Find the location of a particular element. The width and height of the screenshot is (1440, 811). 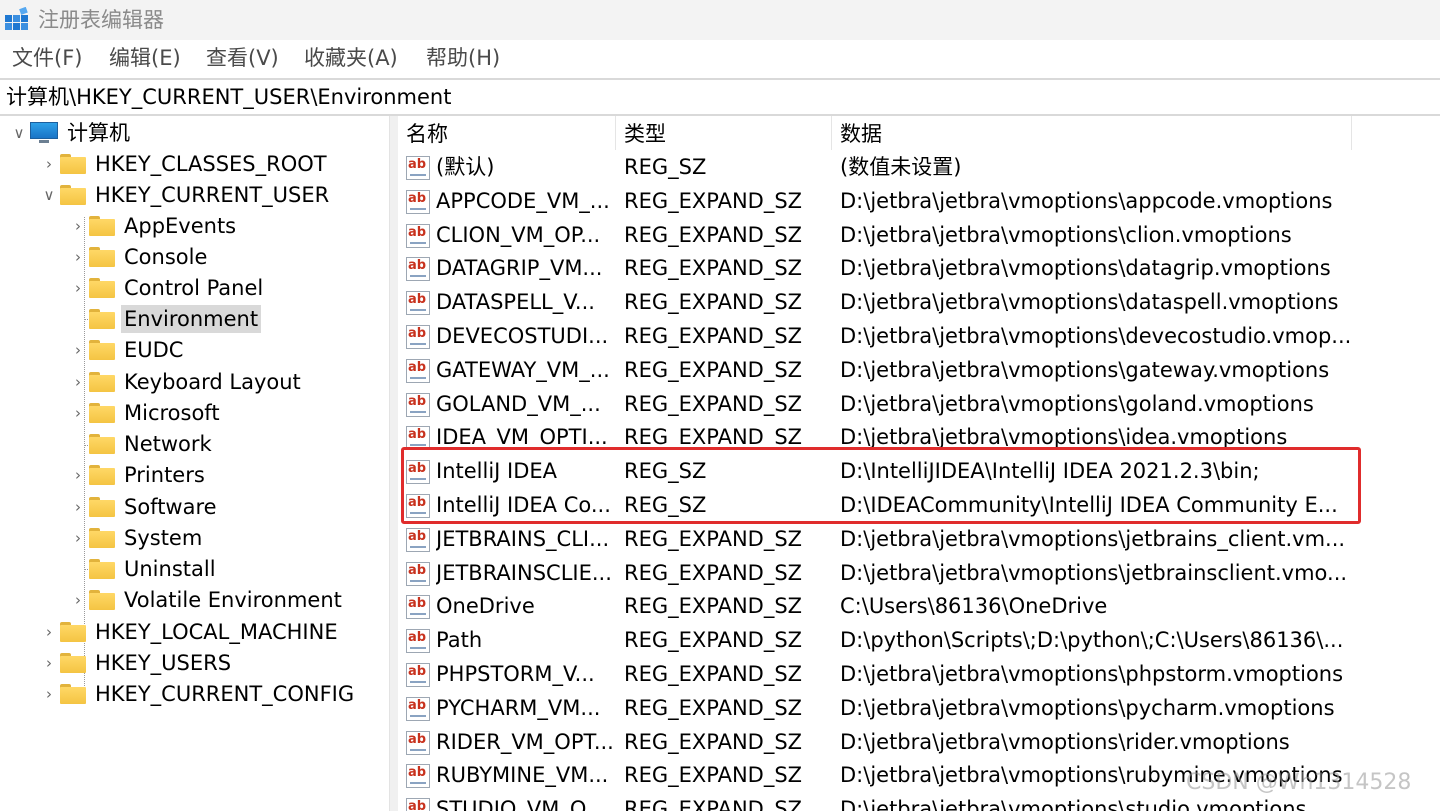

address-path: 计算机\HKEY_CURRENT_USER\Environment is located at coordinates (228, 97).